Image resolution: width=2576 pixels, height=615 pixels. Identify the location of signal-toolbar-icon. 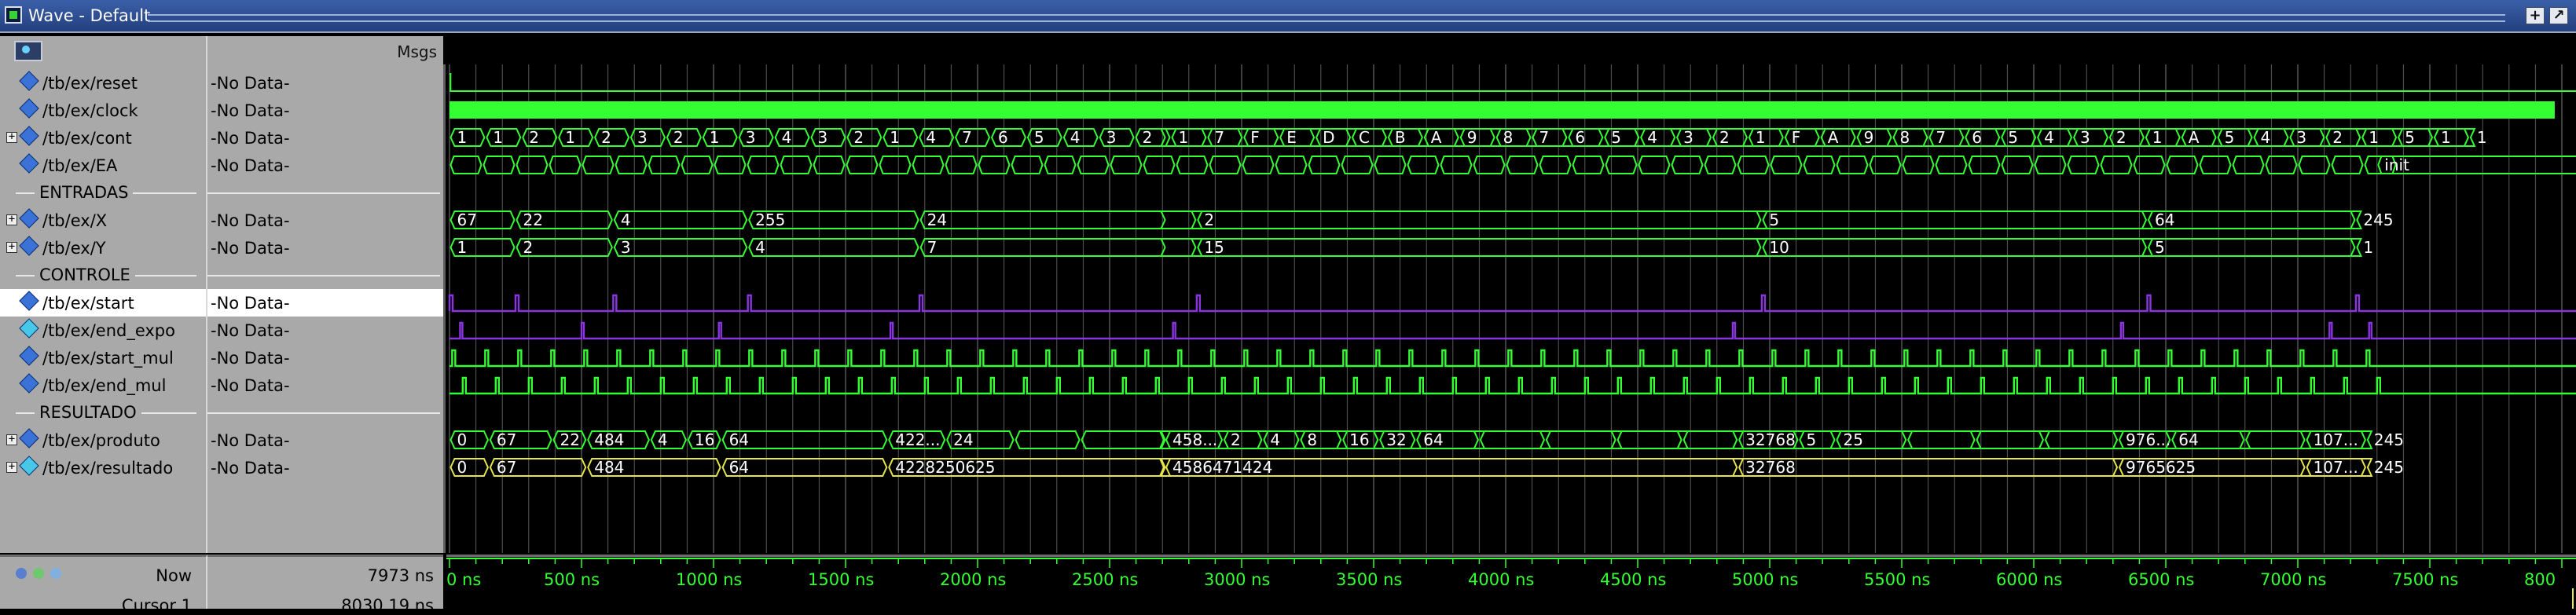
(28, 51).